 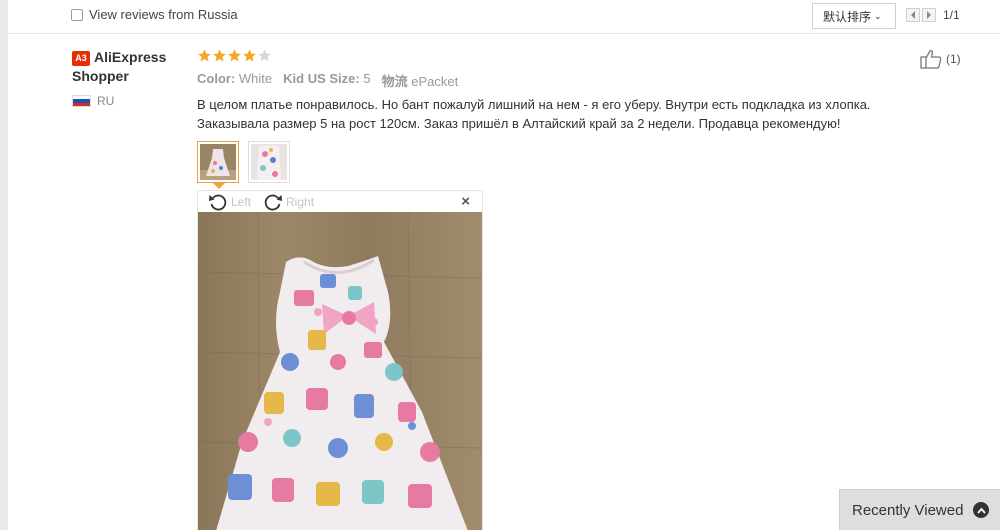 I want to click on reviewer-country: RU, so click(x=129, y=101).